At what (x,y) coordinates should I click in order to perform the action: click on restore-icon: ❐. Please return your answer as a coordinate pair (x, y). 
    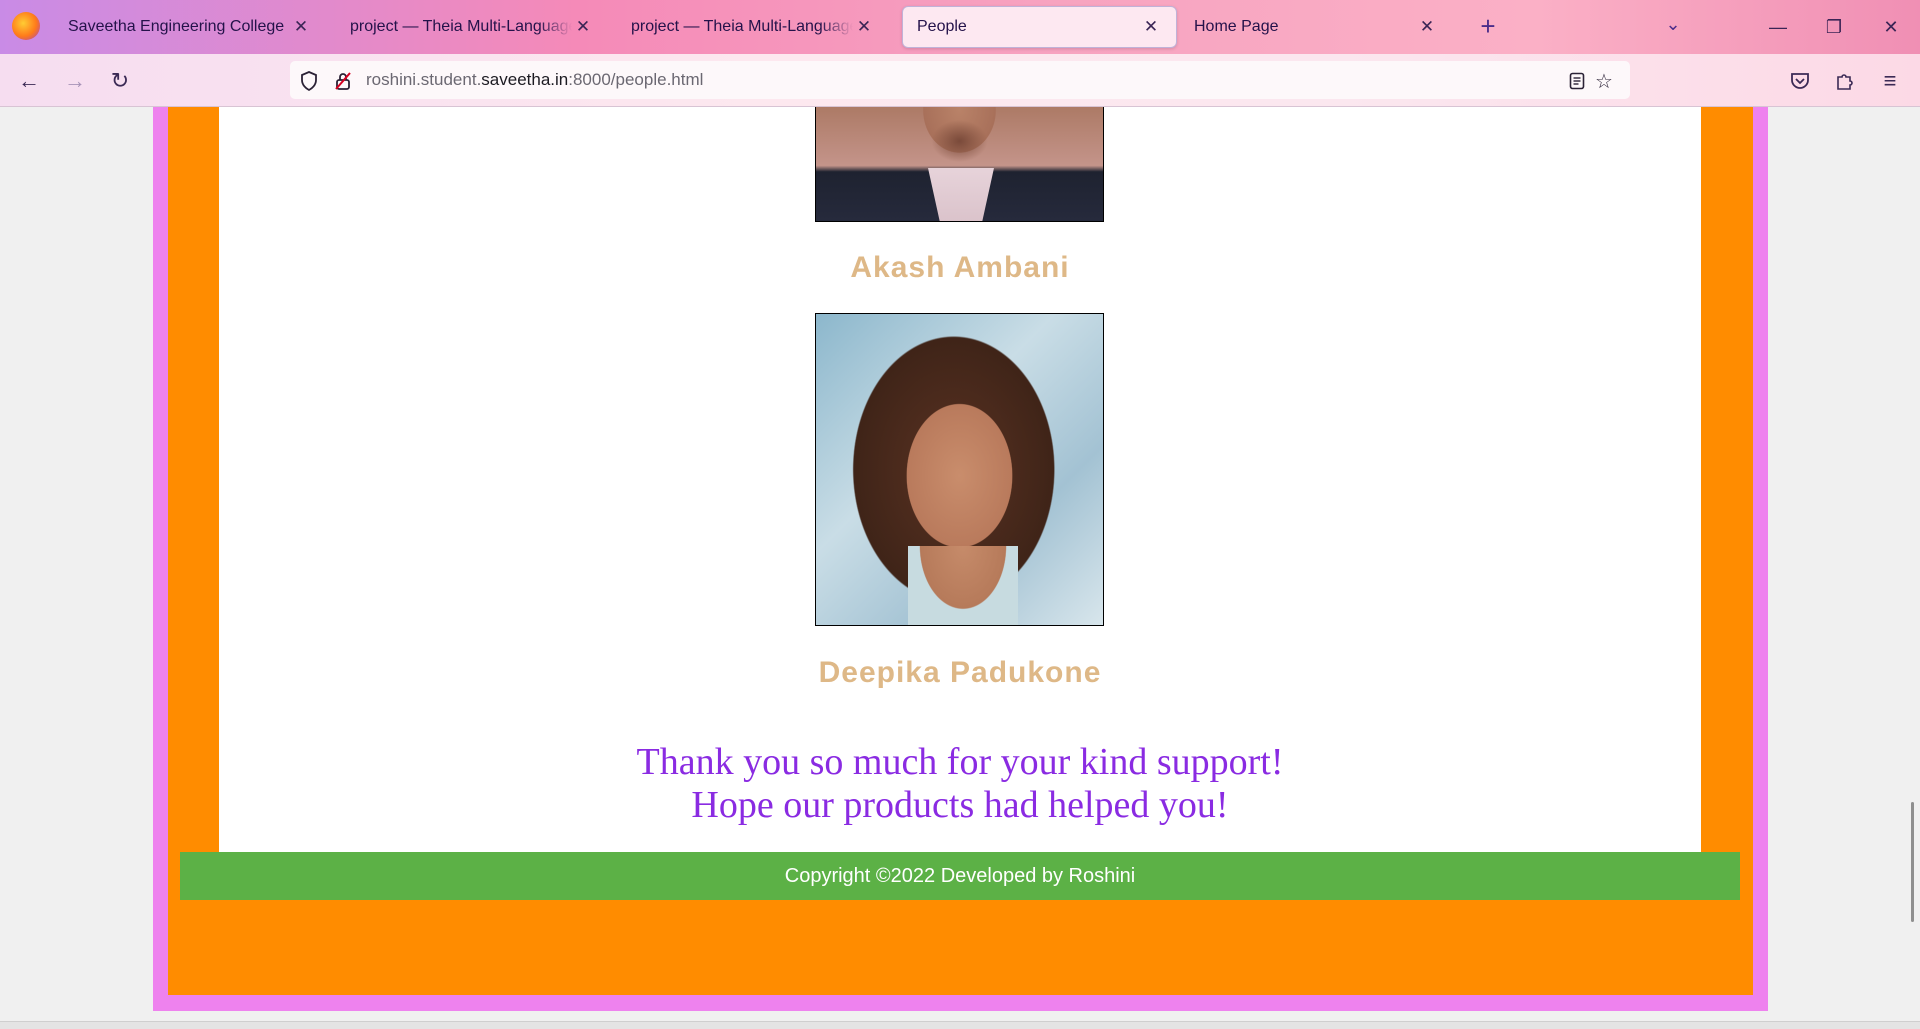
    Looking at the image, I should click on (1834, 27).